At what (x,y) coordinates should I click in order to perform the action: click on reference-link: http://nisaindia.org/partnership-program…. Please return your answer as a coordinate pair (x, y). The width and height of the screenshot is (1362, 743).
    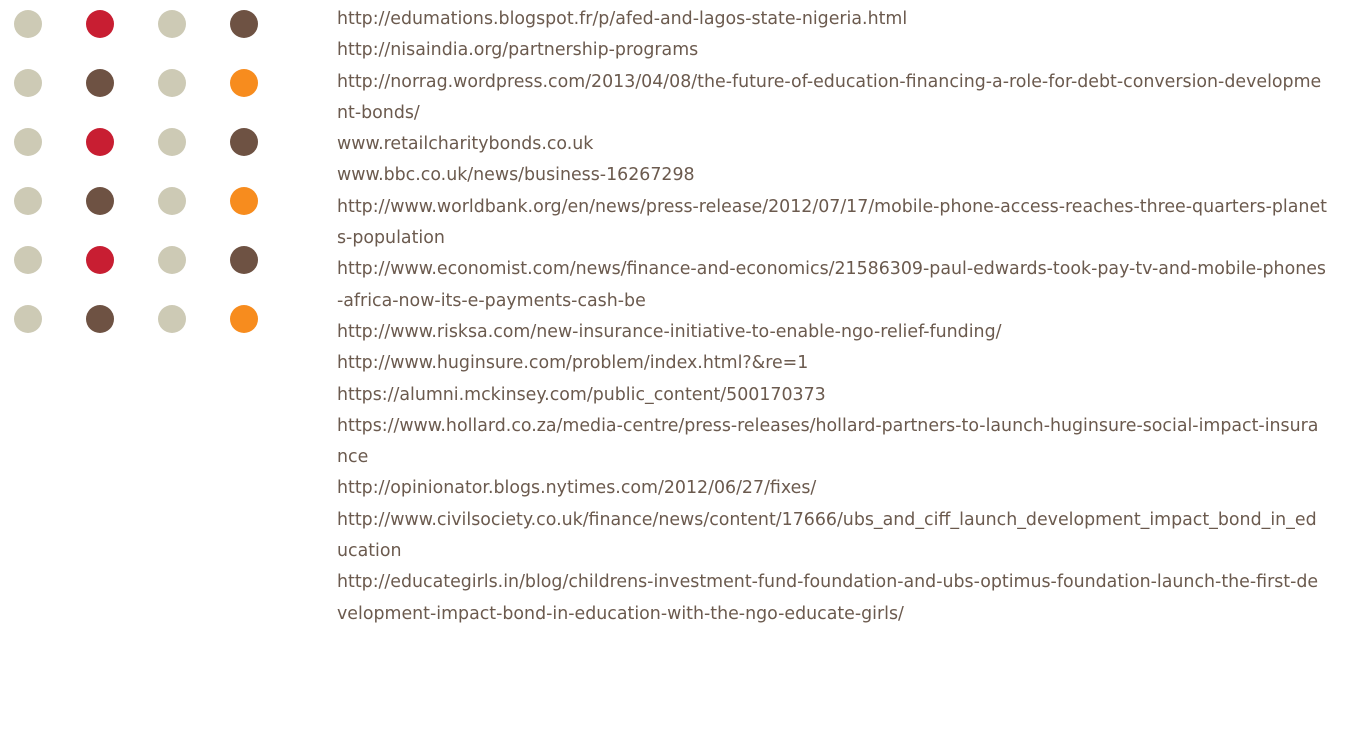
    Looking at the image, I should click on (832, 50).